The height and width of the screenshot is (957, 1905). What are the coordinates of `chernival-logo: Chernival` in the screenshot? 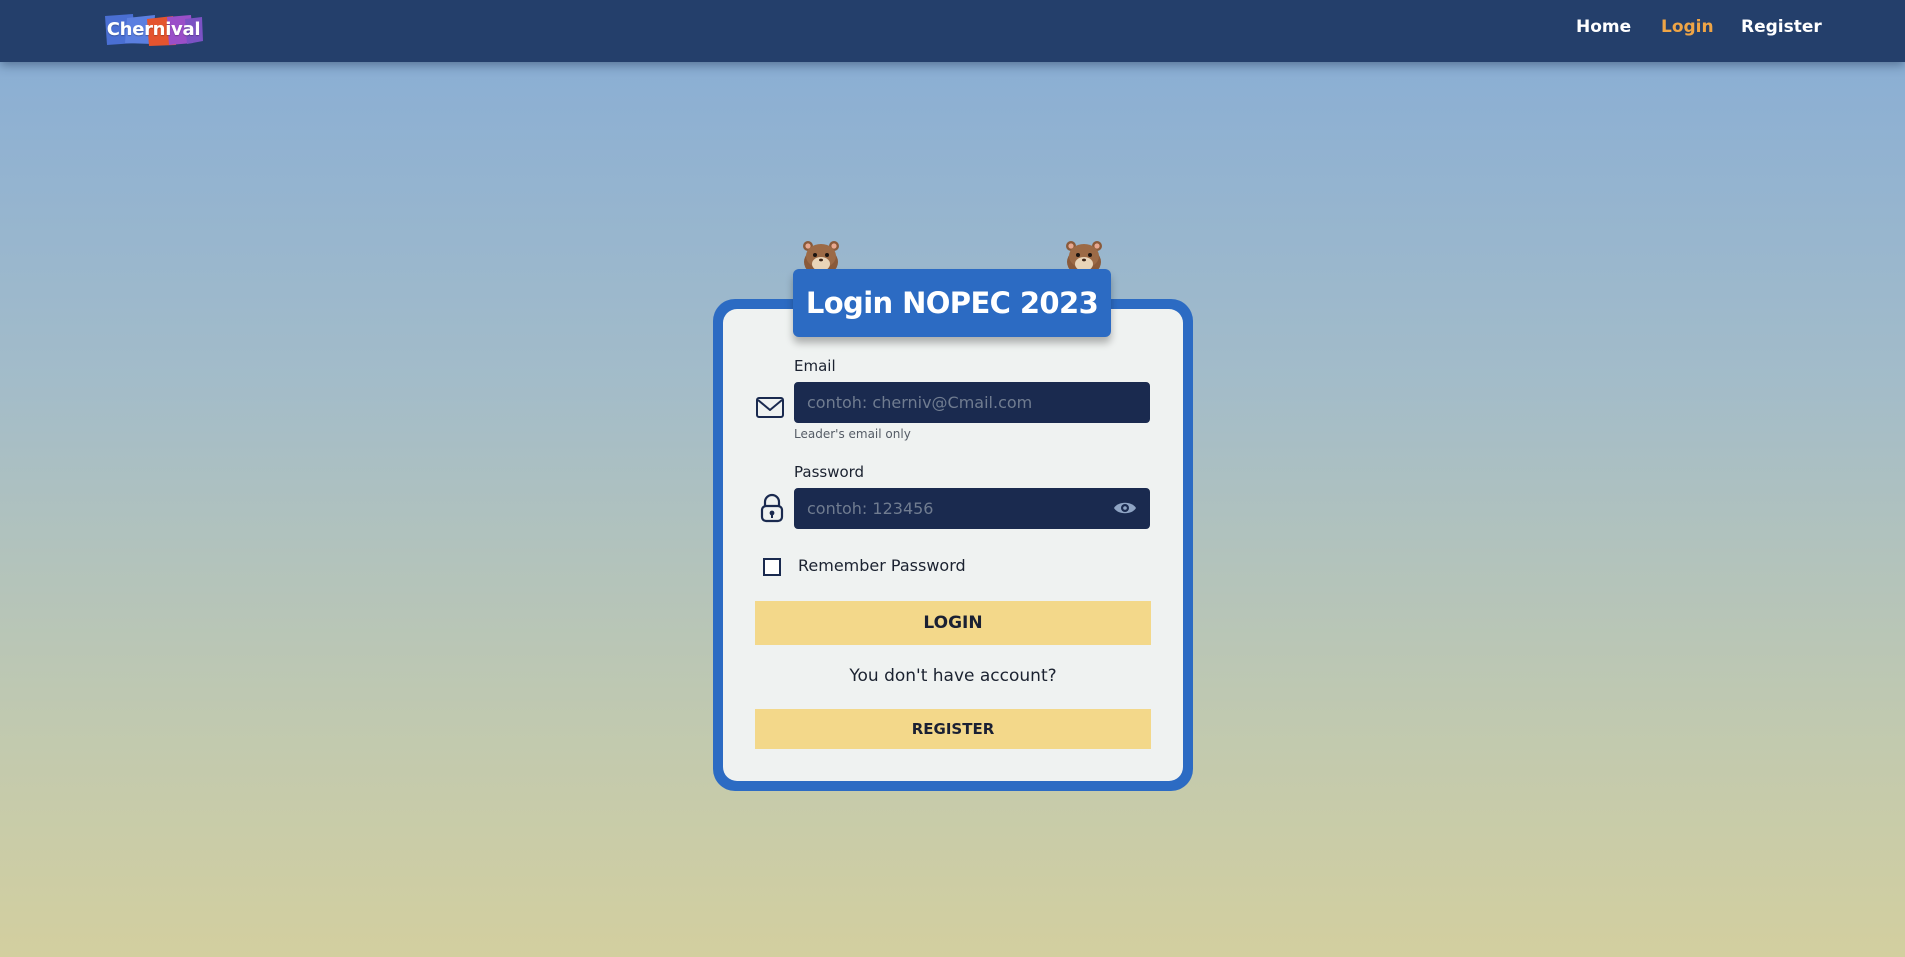 It's located at (153, 29).